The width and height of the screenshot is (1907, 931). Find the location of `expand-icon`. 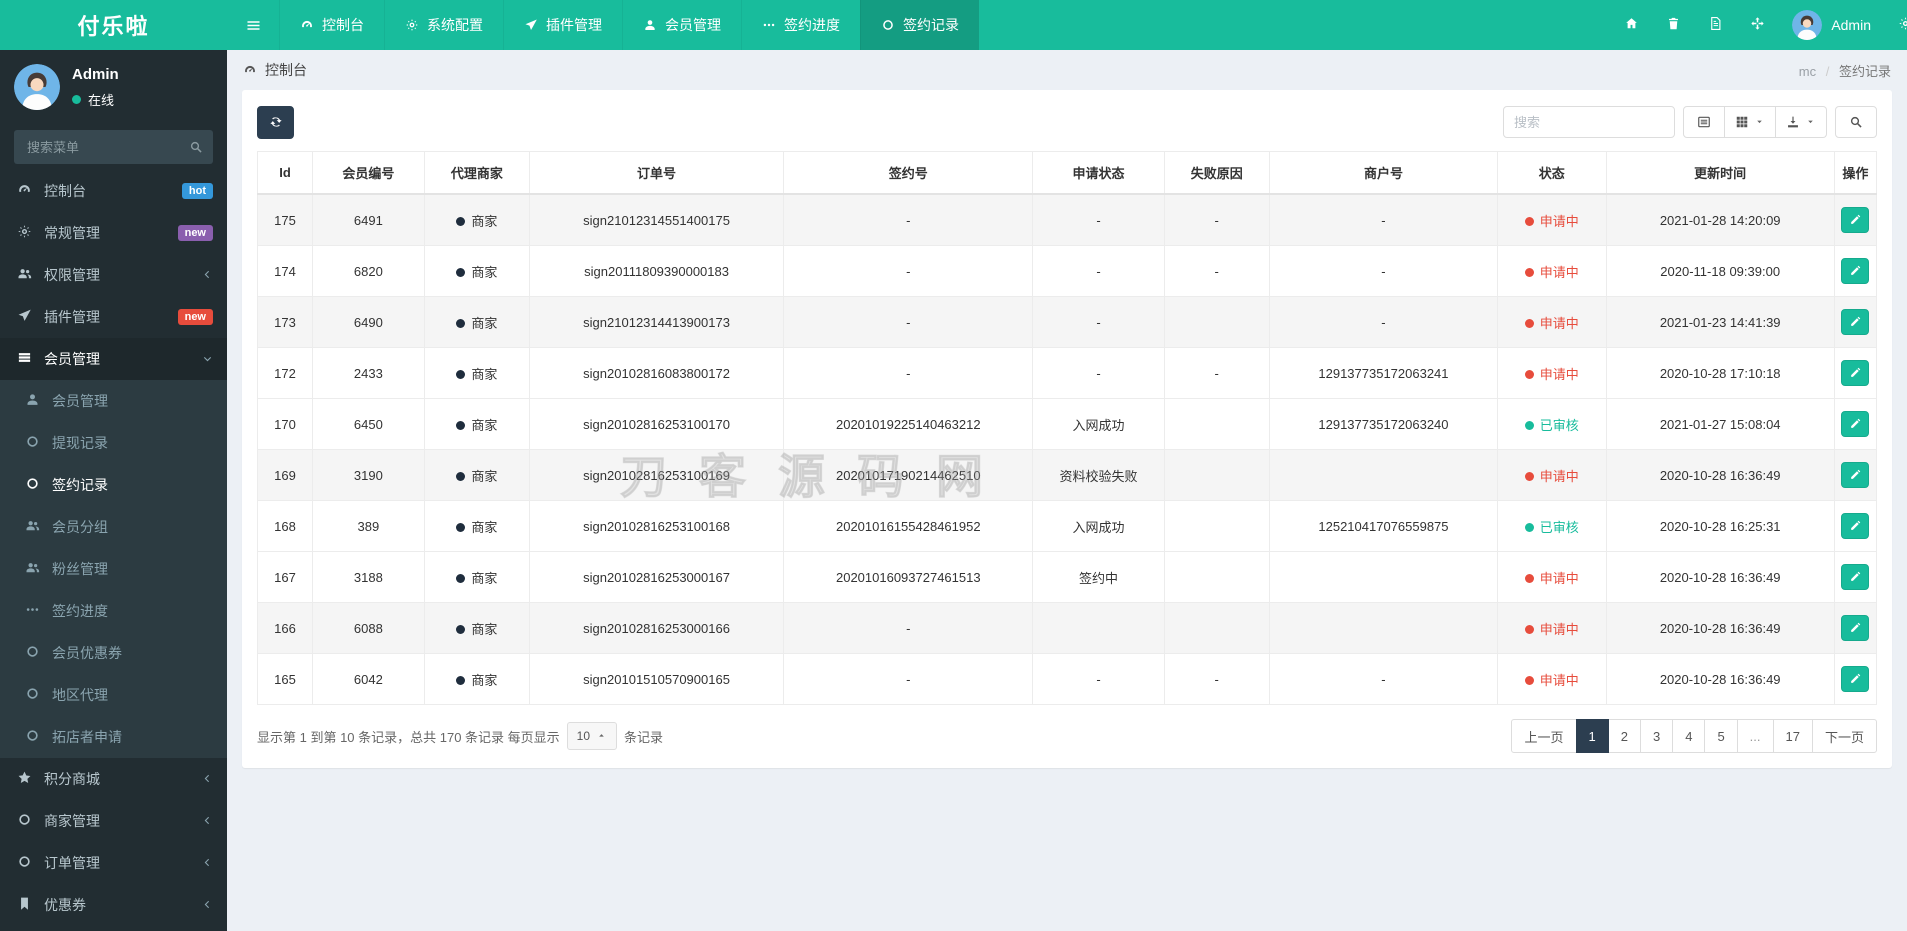

expand-icon is located at coordinates (1757, 24).